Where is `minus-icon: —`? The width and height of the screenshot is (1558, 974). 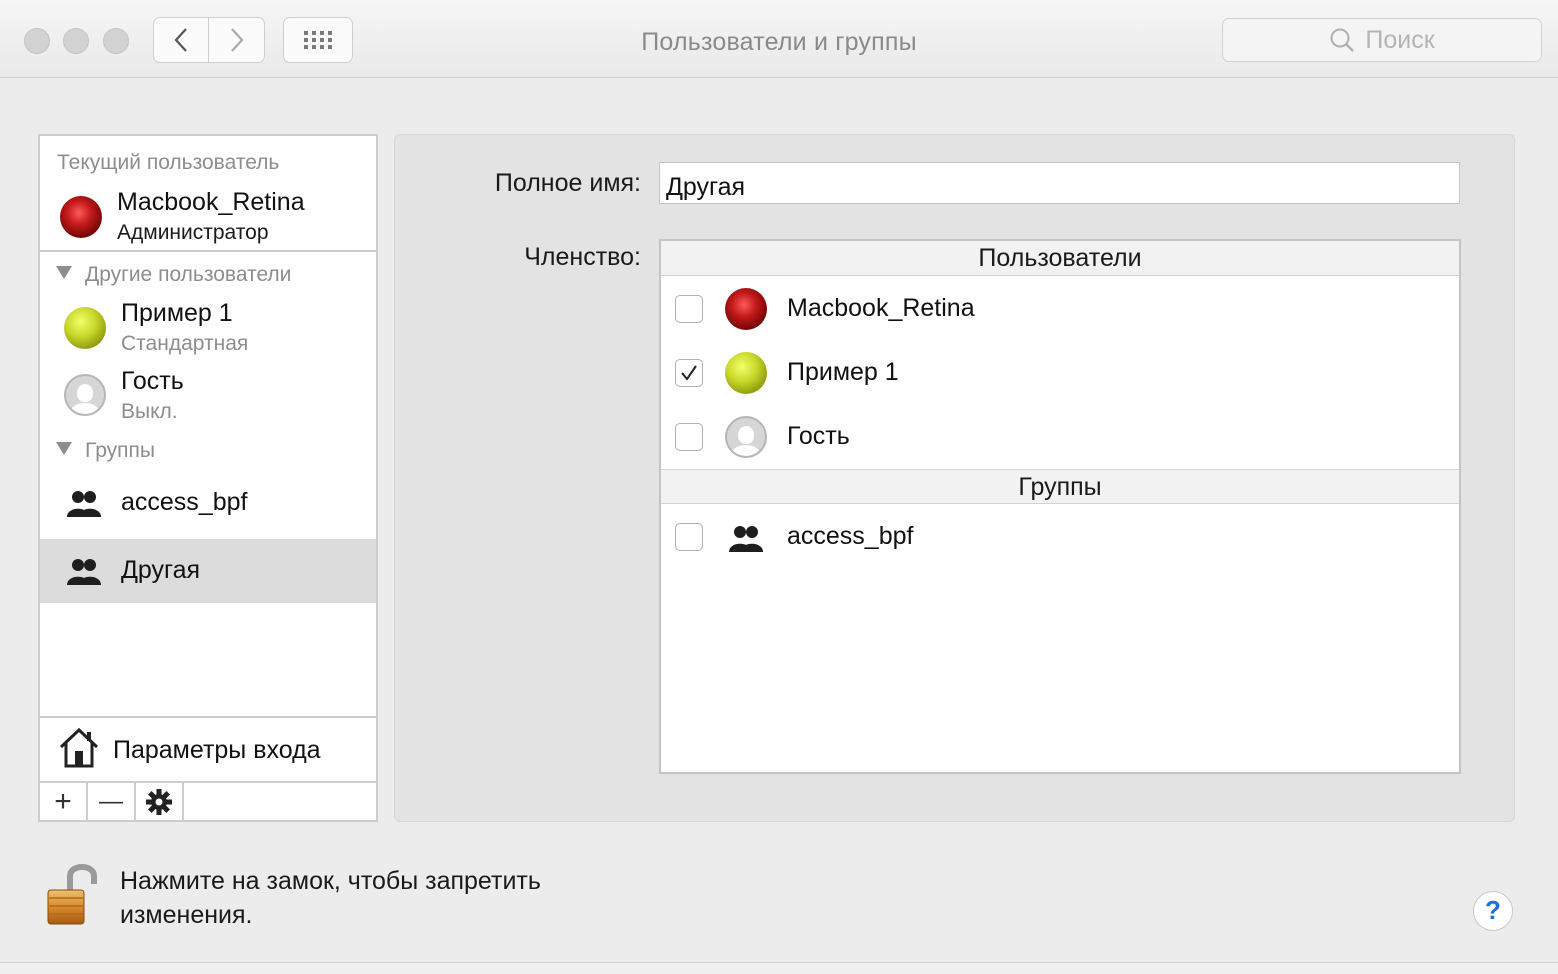 minus-icon: — is located at coordinates (111, 801).